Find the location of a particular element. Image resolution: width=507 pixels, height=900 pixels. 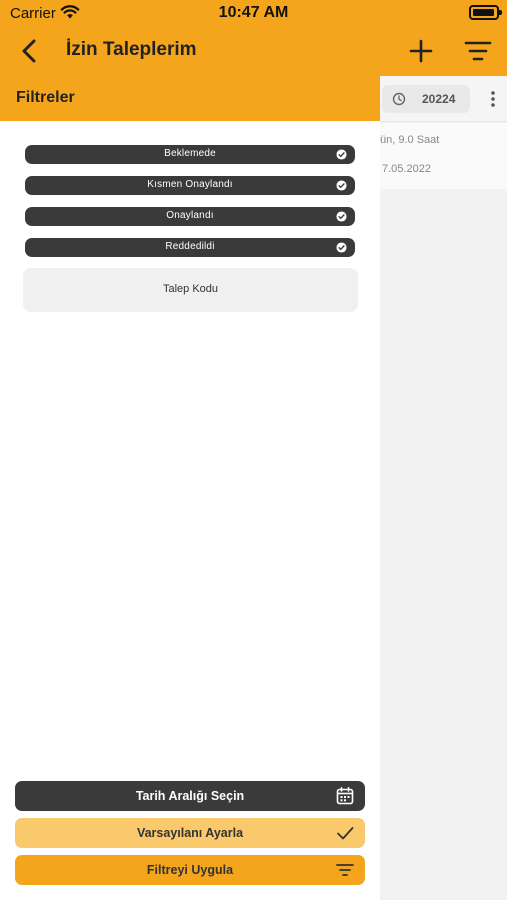

filter-chip-partially-approved: Kısmen Onaylandı is located at coordinates (190, 185).